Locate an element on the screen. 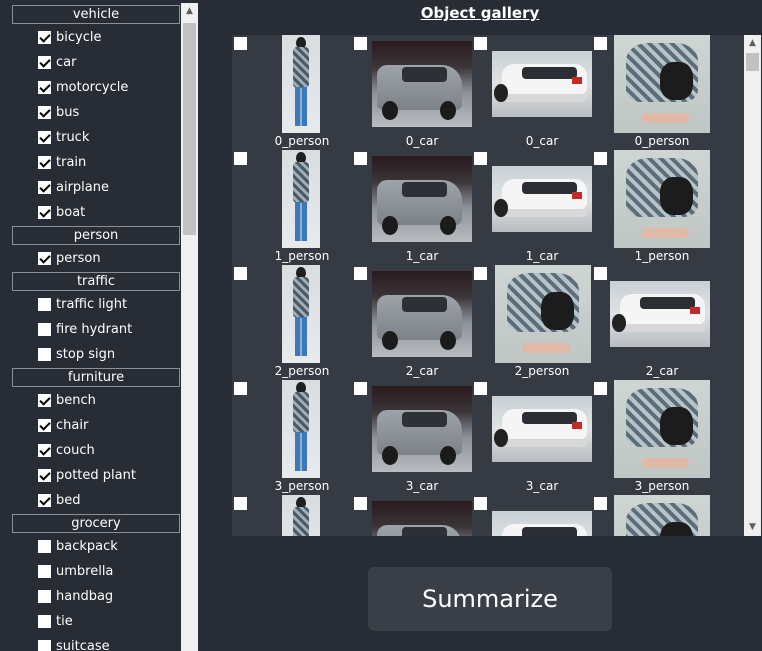  category-item-bicycle: bicycle is located at coordinates (69, 37).